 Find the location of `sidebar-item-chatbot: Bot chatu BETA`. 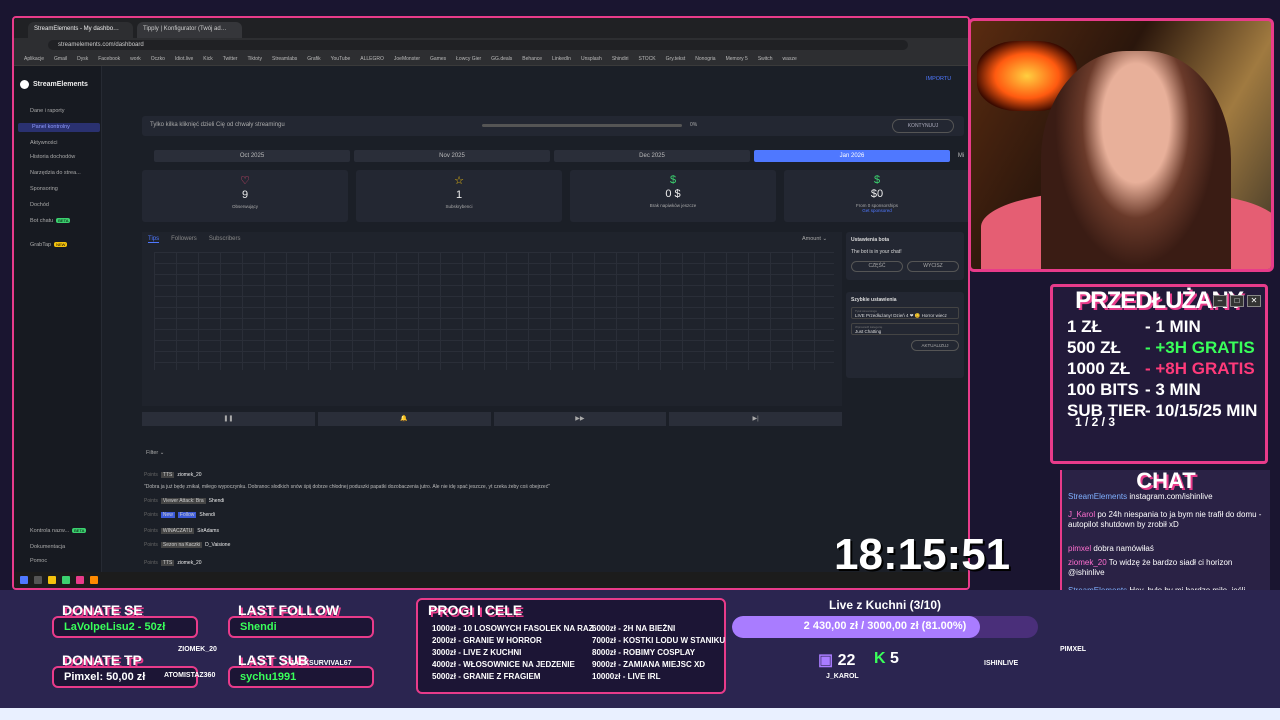

sidebar-item-chatbot: Bot chatu BETA is located at coordinates (50, 221).